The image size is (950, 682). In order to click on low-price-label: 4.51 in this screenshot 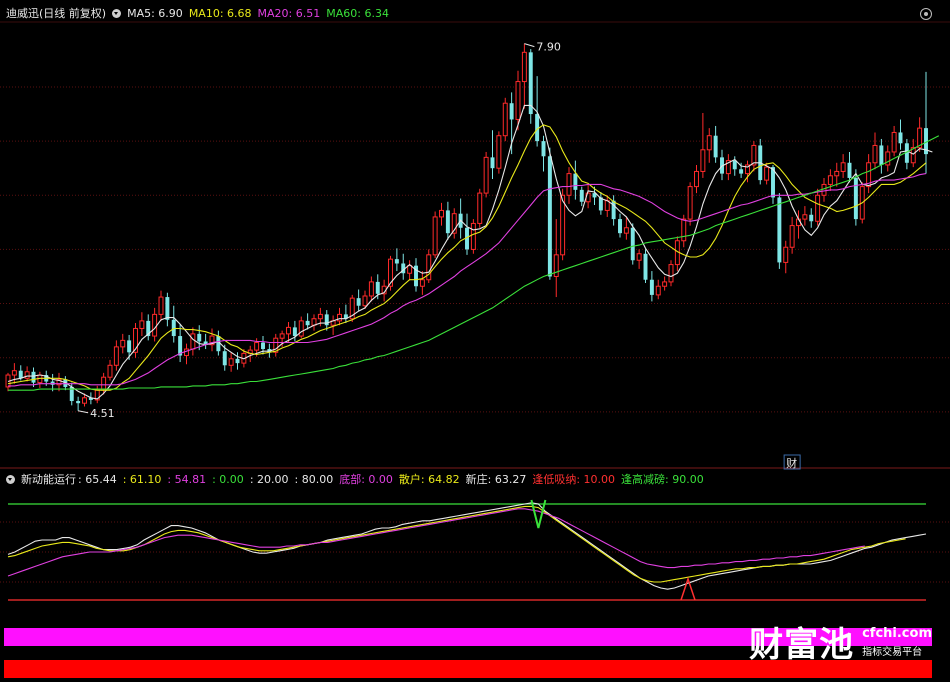, I will do `click(102, 413)`.